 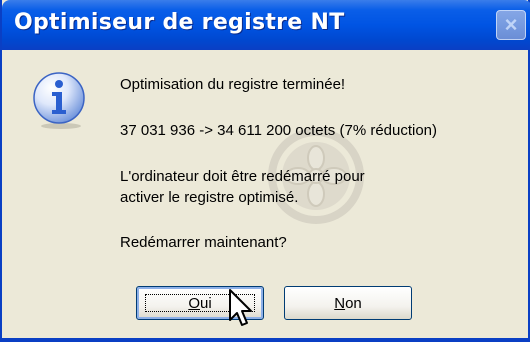 I want to click on no-button-label: Non, so click(x=348, y=303).